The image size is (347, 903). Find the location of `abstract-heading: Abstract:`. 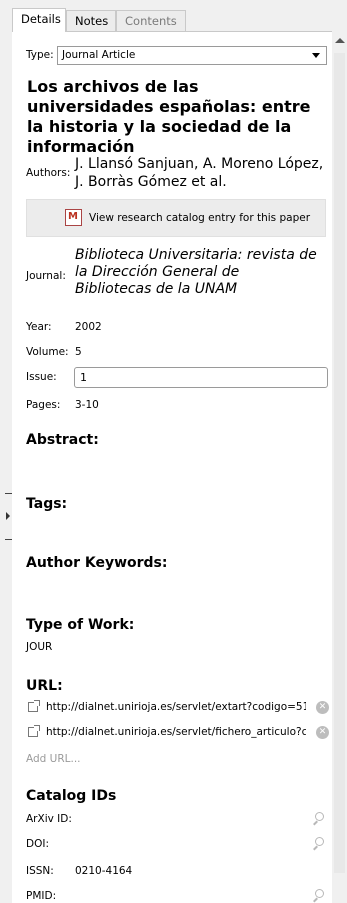

abstract-heading: Abstract: is located at coordinates (62, 440).